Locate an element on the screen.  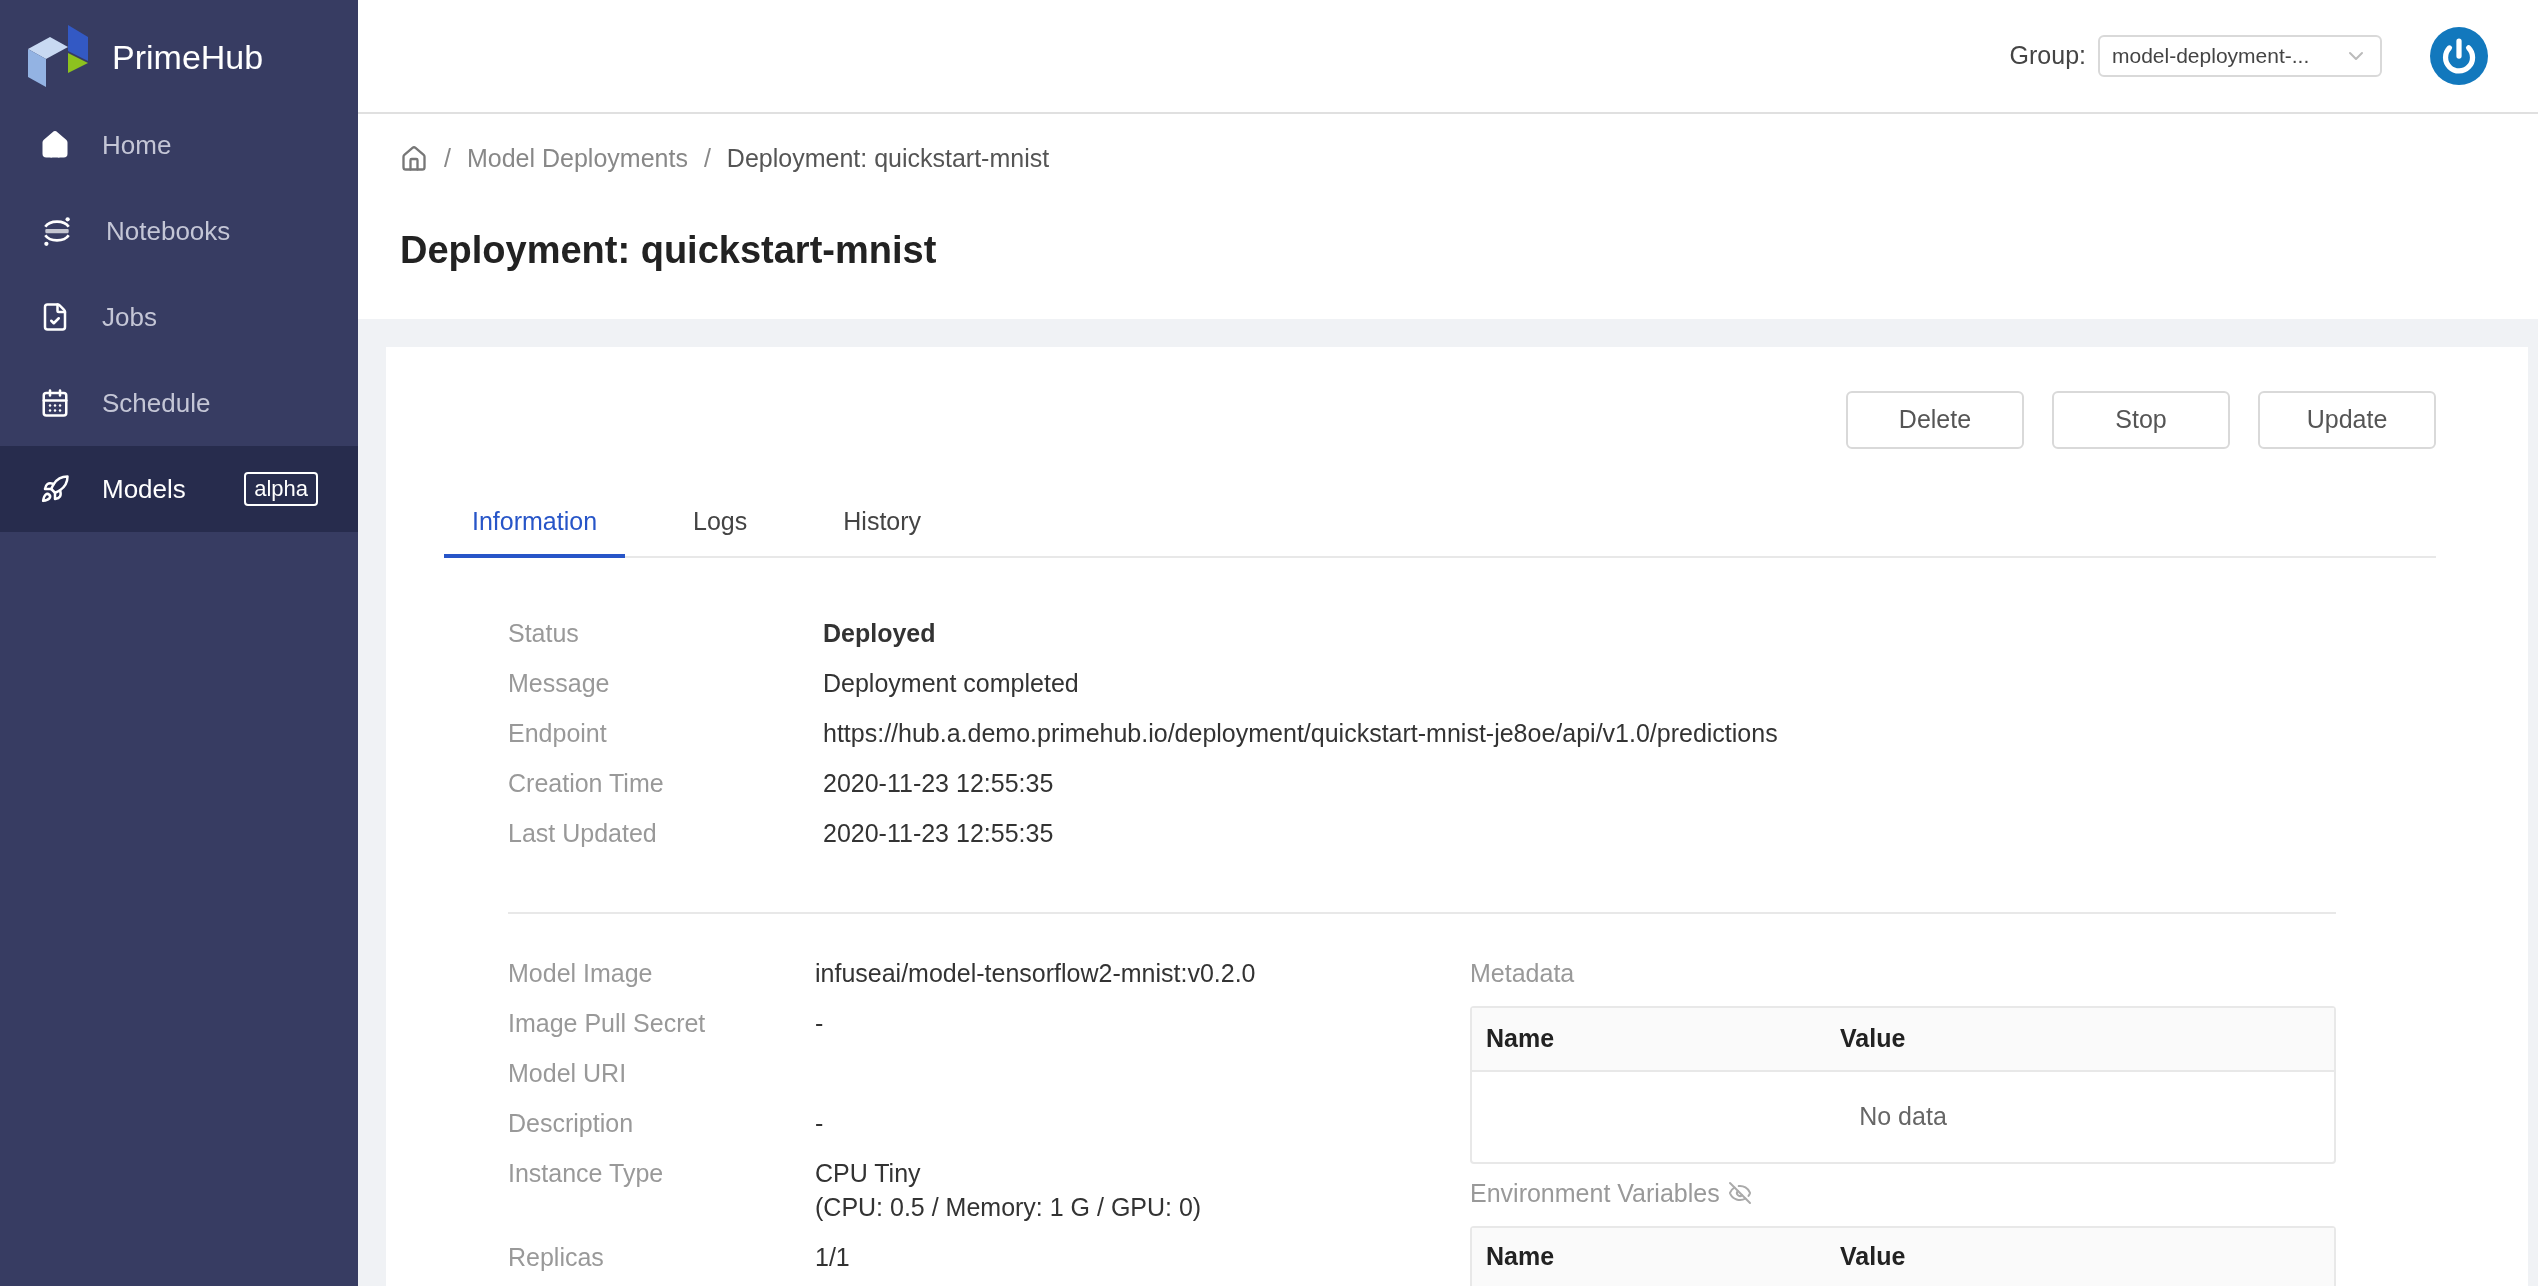
env-title: Environment Variables is located at coordinates (1595, 1193).